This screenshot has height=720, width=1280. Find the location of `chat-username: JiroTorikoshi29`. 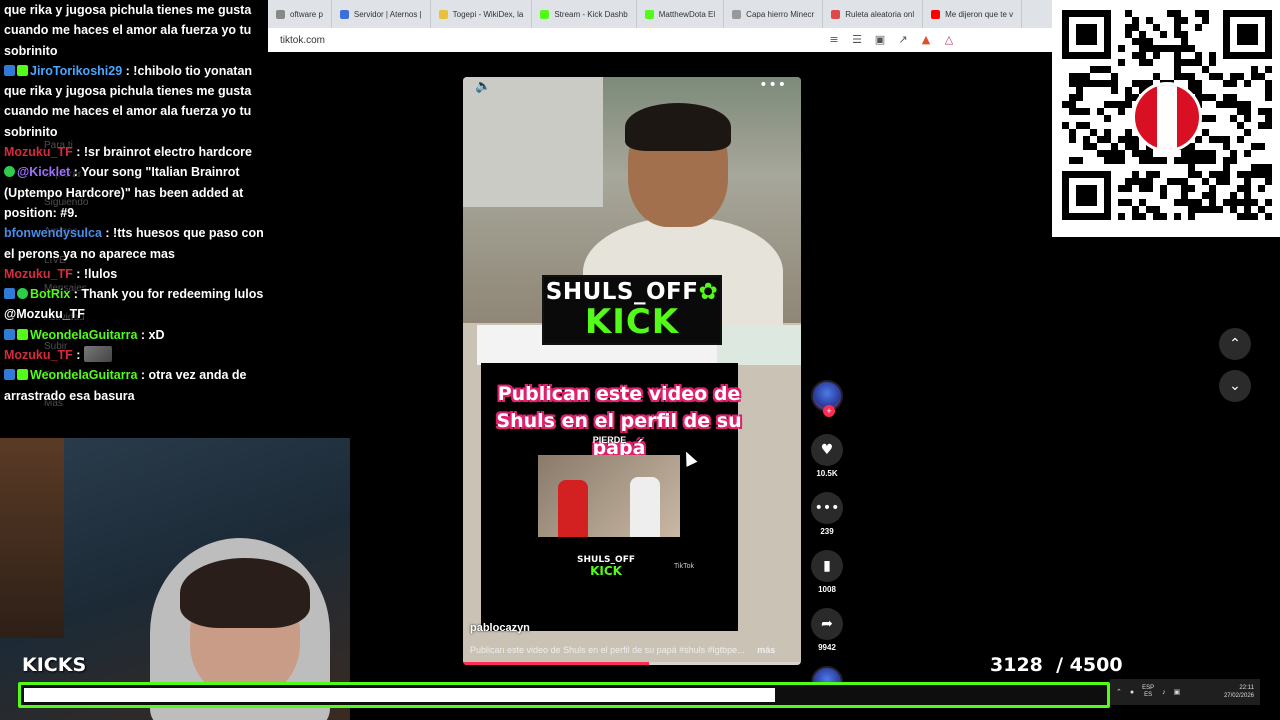

chat-username: JiroTorikoshi29 is located at coordinates (76, 71).